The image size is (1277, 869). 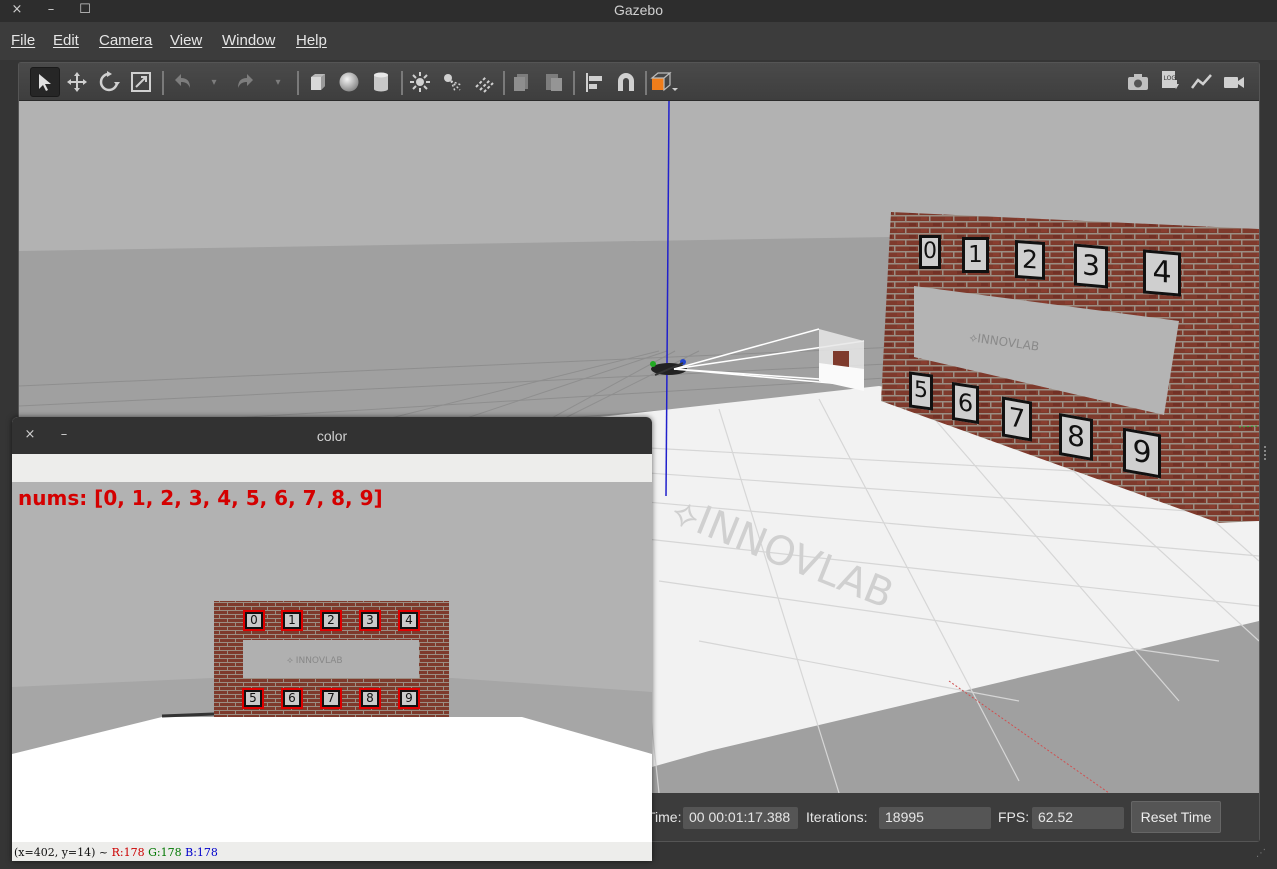 I want to click on rotate-icon, so click(x=109, y=82).